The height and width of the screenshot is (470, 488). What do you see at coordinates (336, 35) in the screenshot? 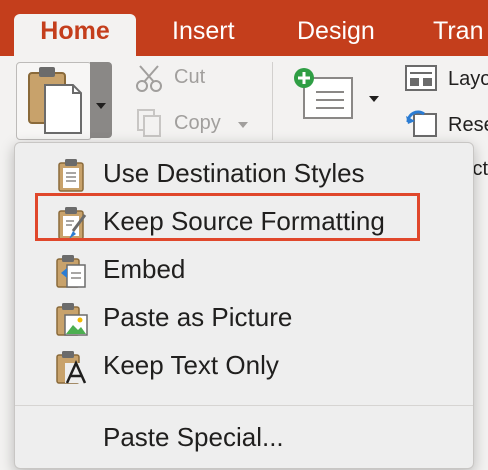
I see `tab-design: Design` at bounding box center [336, 35].